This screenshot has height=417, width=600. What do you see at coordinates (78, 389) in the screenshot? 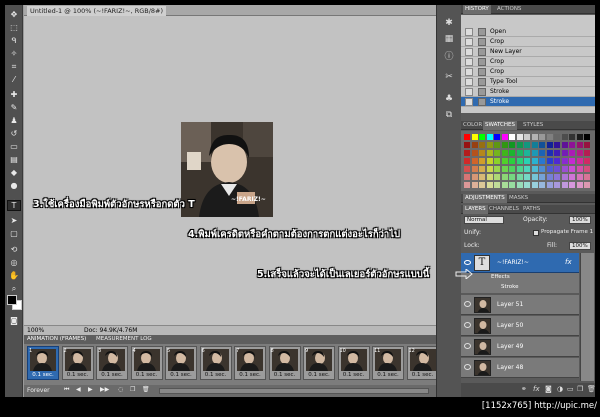
I see `prev-frame-icon: ◀` at bounding box center [78, 389].